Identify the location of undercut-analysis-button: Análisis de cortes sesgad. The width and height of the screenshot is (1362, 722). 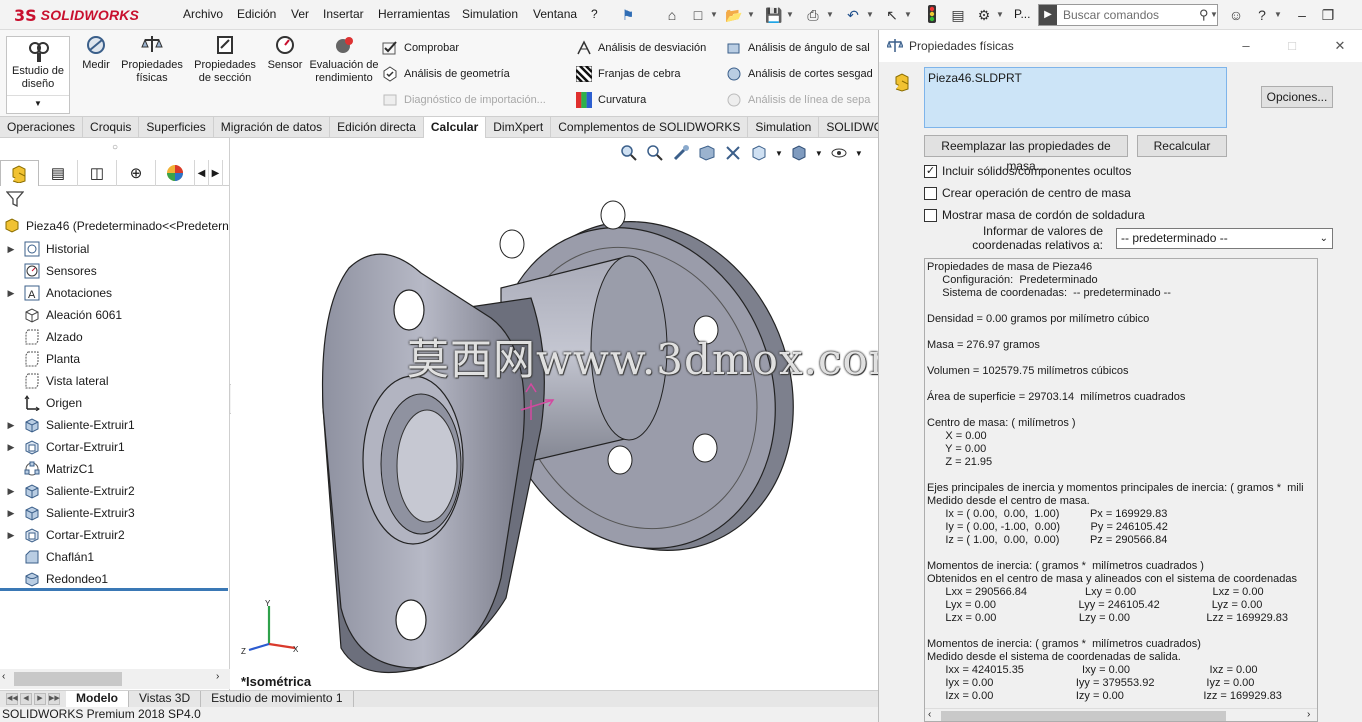
(802, 74).